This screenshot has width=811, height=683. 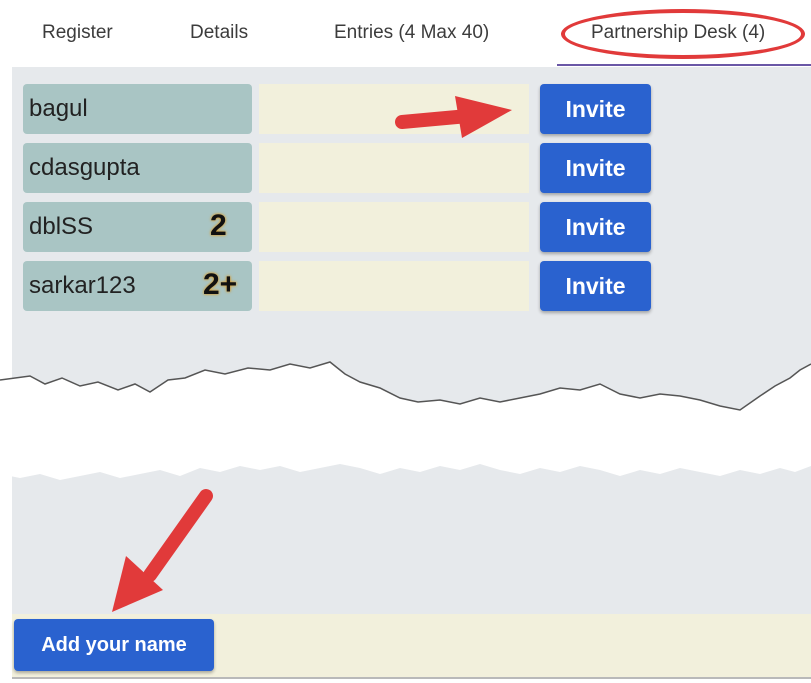 I want to click on player-name: cdasgupta, so click(x=84, y=167).